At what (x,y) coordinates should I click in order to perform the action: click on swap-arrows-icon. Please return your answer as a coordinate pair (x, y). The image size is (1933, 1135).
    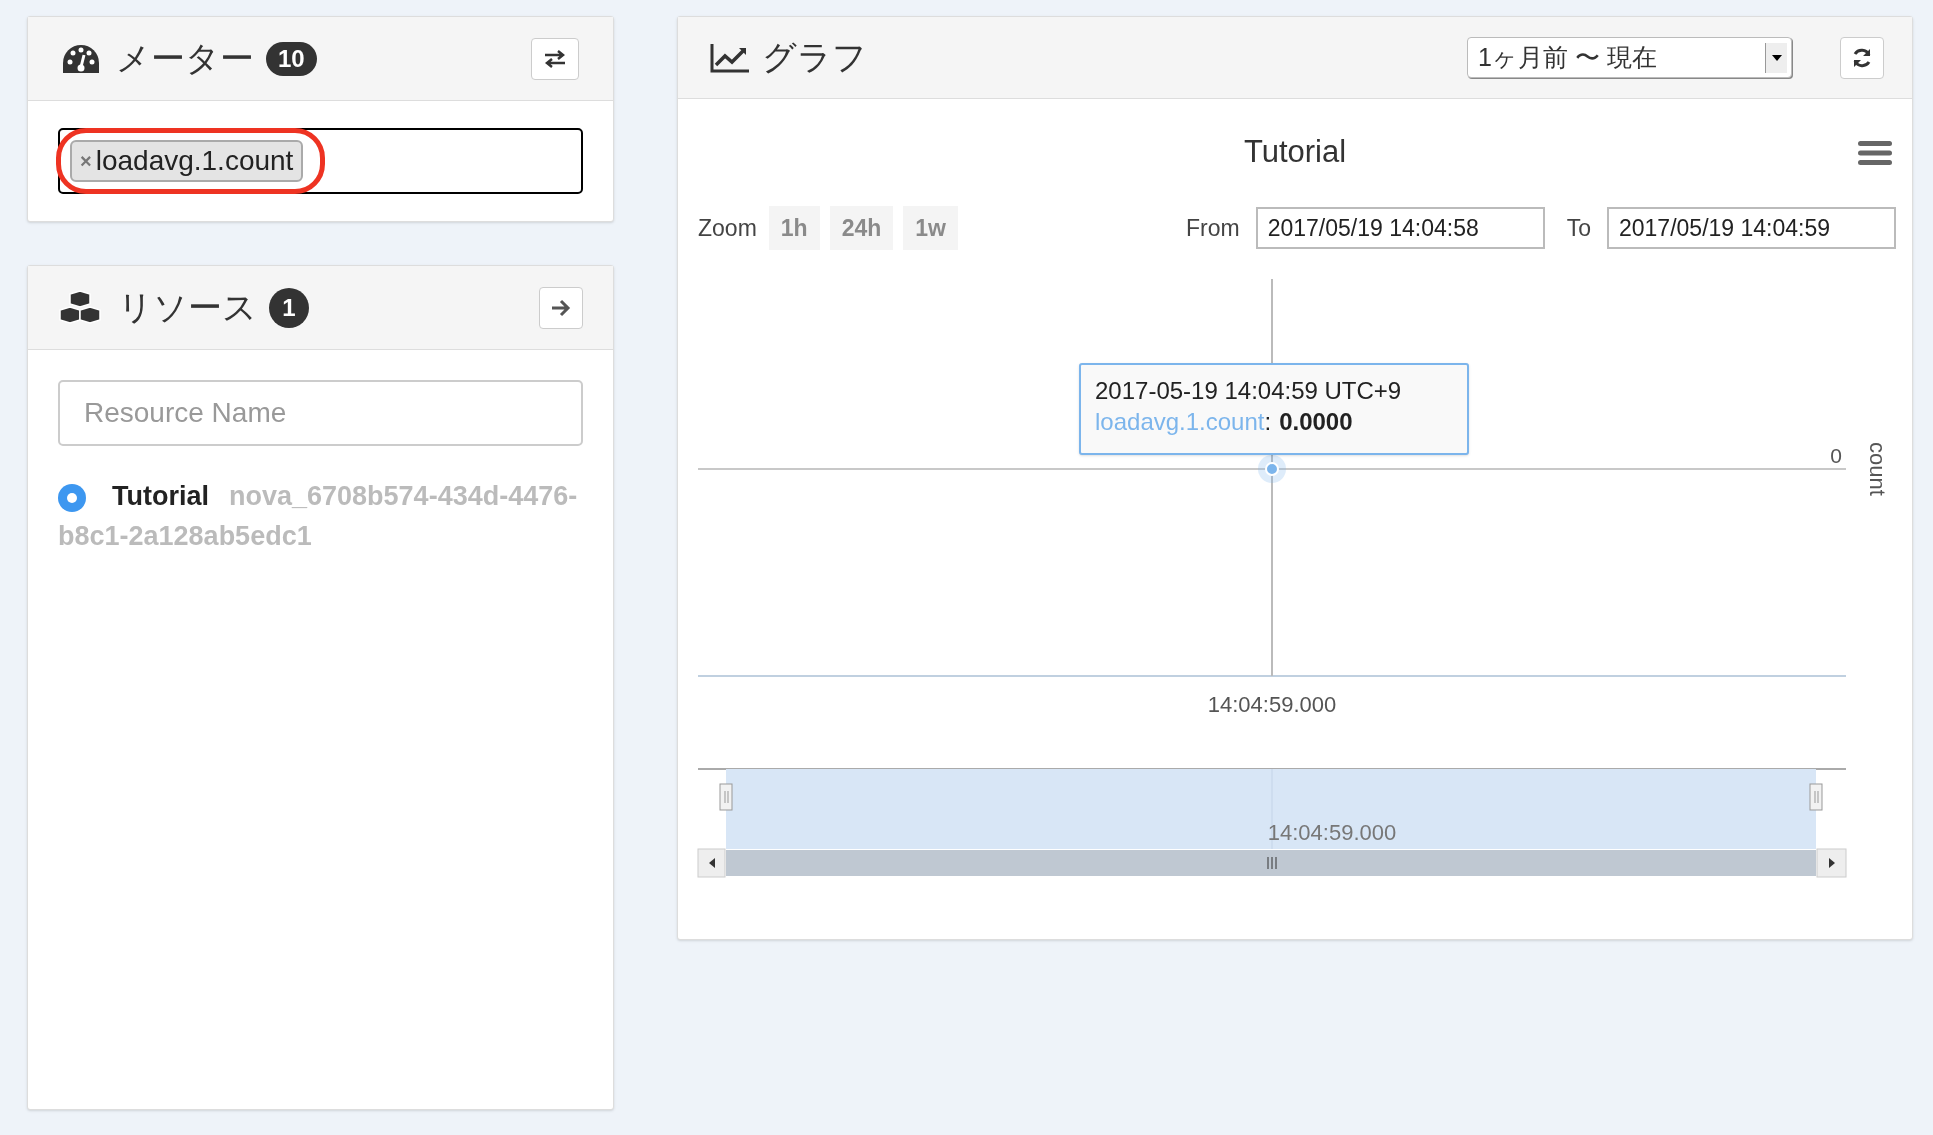
    Looking at the image, I should click on (555, 58).